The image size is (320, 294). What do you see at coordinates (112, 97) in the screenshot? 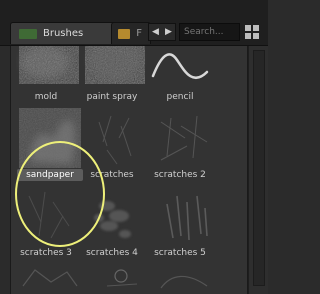
I see `brush-label-paint-spray: paint spray` at bounding box center [112, 97].